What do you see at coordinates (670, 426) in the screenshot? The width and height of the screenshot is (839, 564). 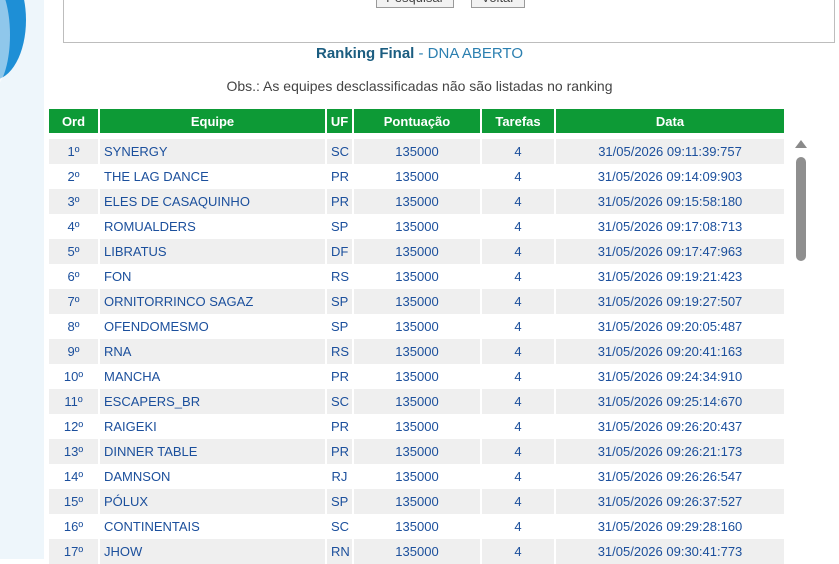 I see `cell-date: 31/05/2026 09:26:20:437` at bounding box center [670, 426].